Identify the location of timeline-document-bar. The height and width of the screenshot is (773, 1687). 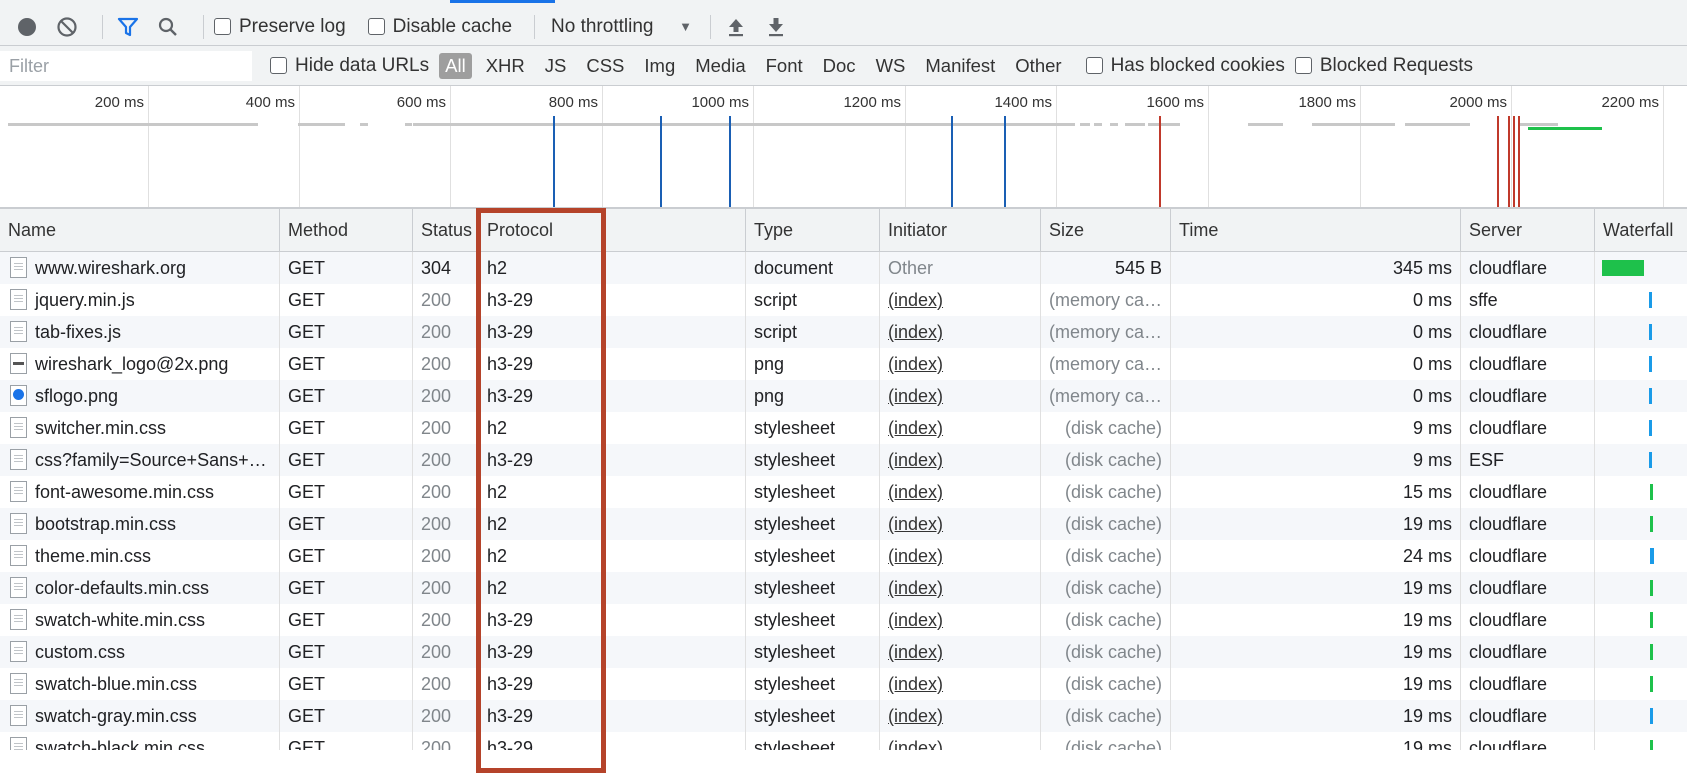
(1565, 128).